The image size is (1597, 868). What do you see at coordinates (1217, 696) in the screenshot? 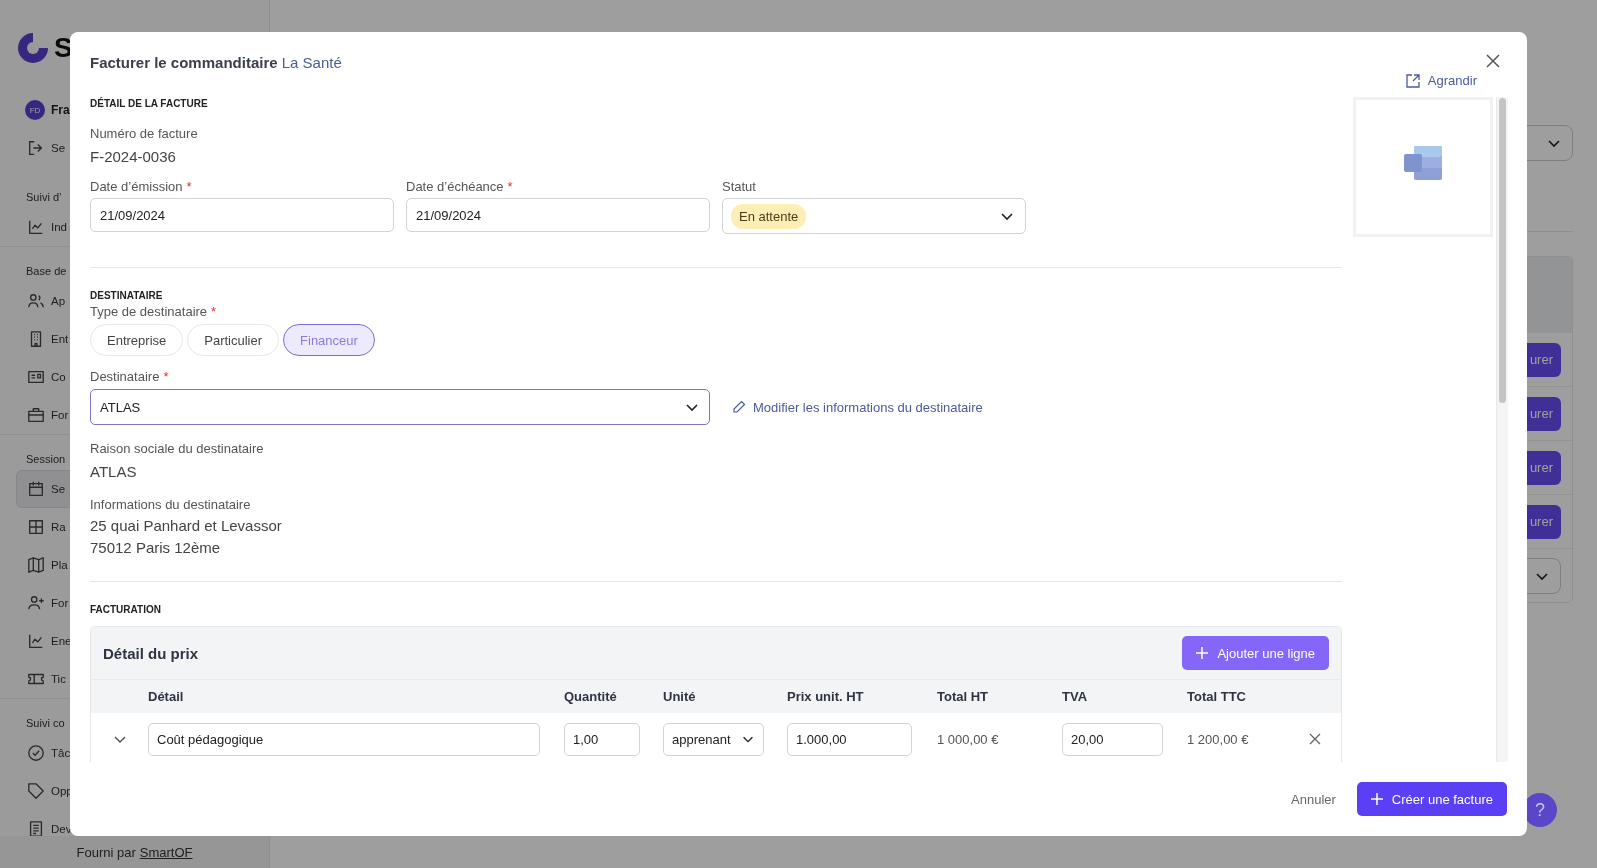
I see `column-header: Total TTC` at bounding box center [1217, 696].